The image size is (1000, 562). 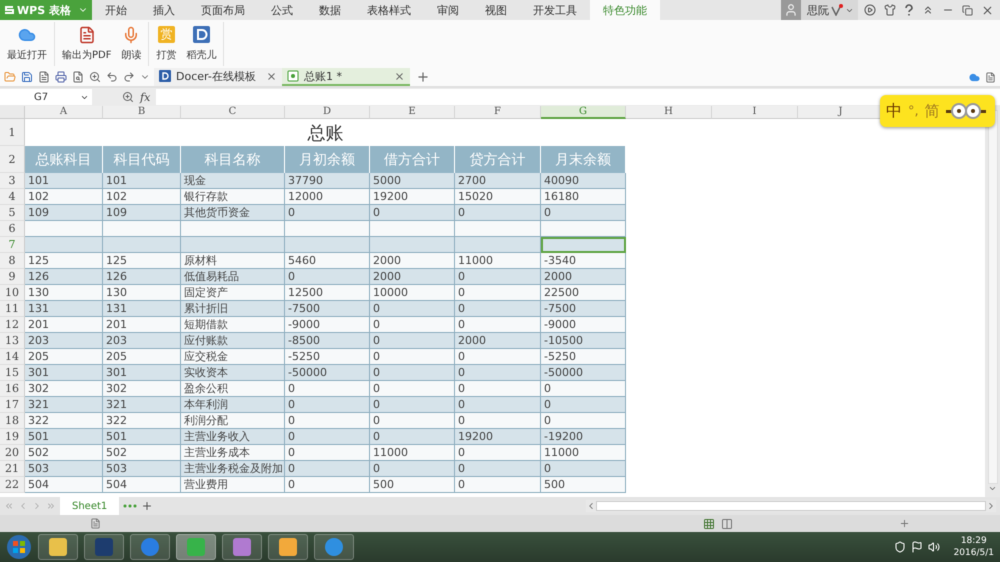 What do you see at coordinates (233, 112) in the screenshot?
I see `column-header: C` at bounding box center [233, 112].